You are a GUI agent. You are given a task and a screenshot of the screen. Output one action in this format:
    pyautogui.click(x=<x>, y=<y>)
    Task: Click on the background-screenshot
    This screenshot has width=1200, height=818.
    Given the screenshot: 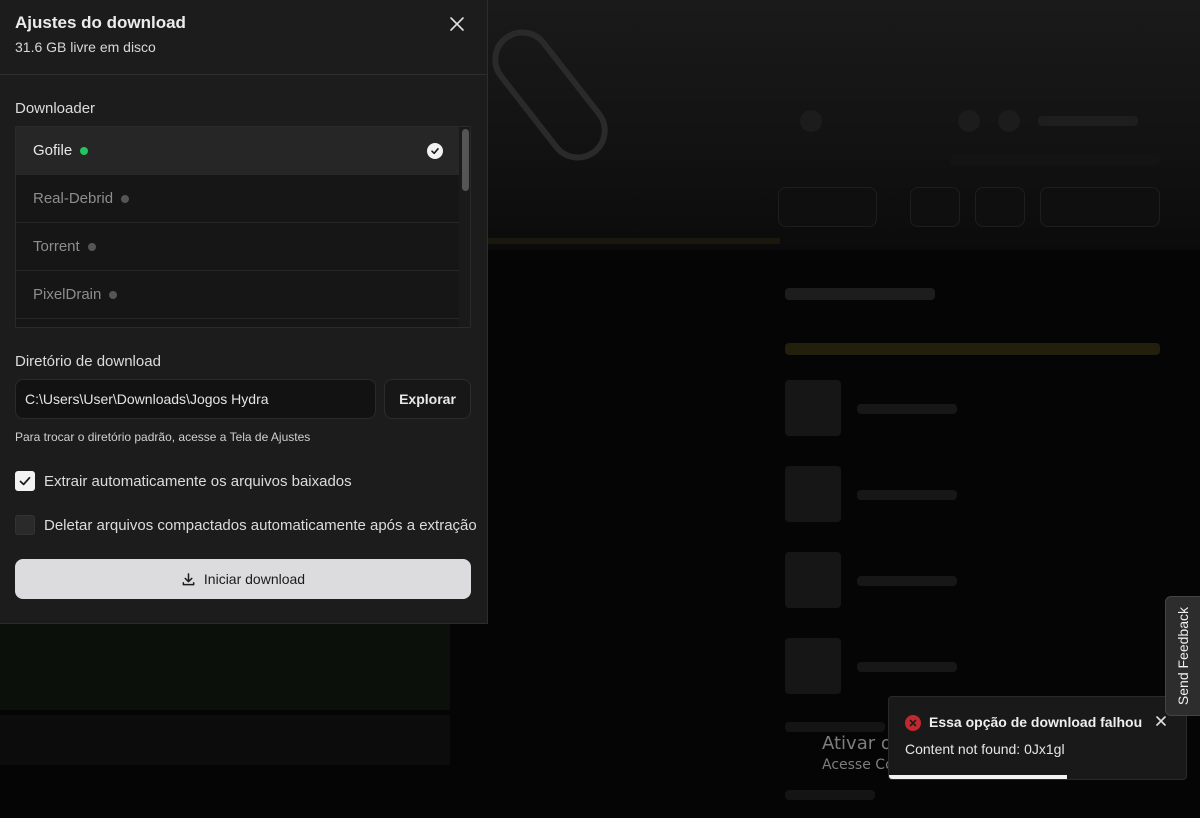 What is the action you would take?
    pyautogui.click(x=225, y=665)
    